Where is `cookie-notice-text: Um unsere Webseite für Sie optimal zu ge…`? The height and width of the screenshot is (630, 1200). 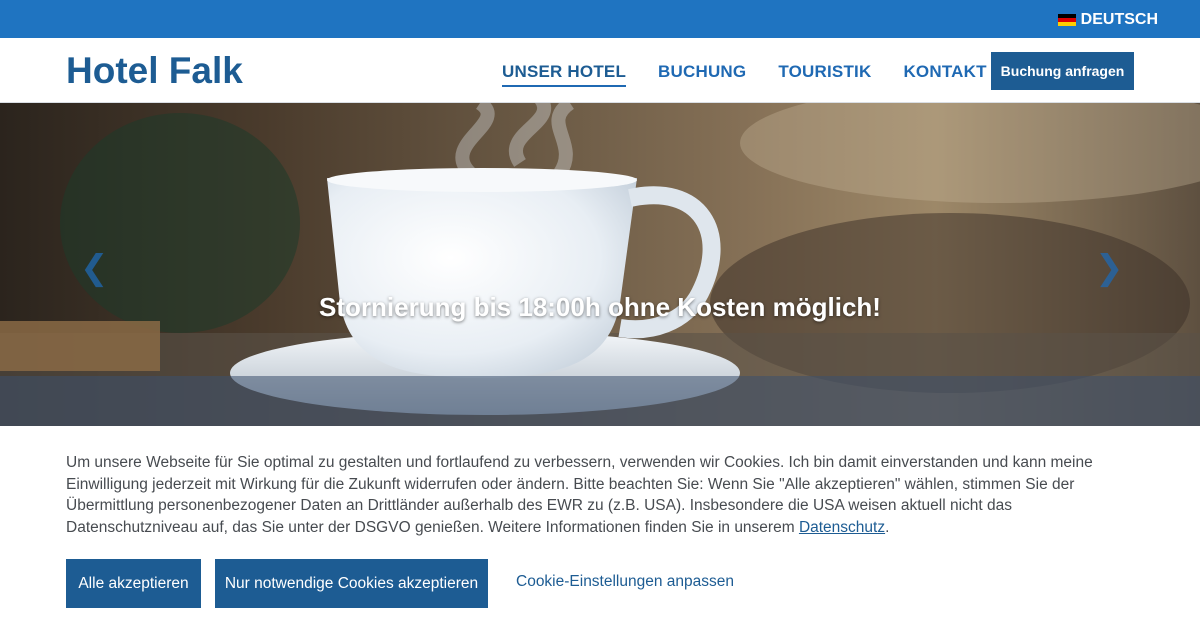
cookie-notice-text: Um unsere Webseite für Sie optimal zu ge… is located at coordinates (603, 495).